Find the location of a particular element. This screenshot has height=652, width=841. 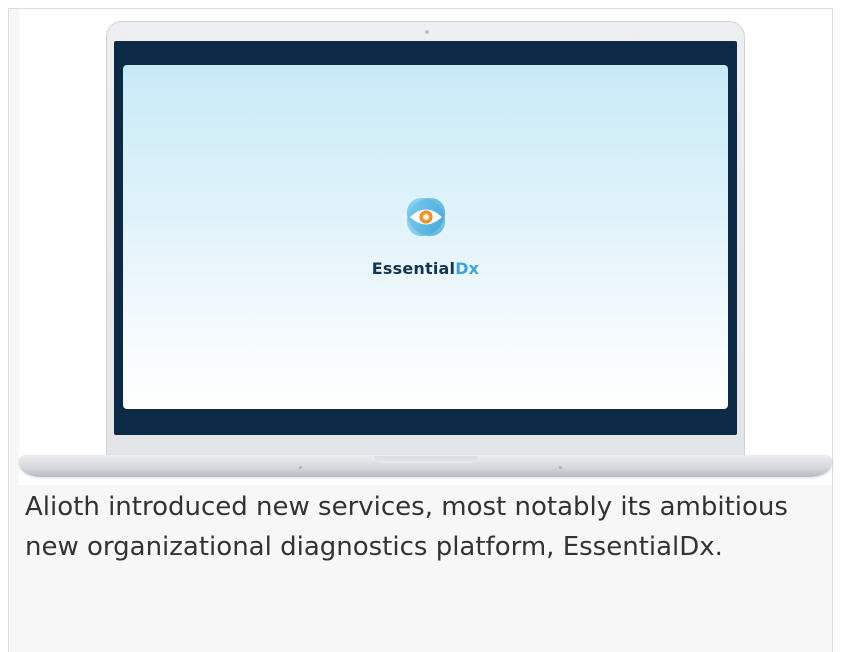

laptop-foot-left is located at coordinates (300, 467).